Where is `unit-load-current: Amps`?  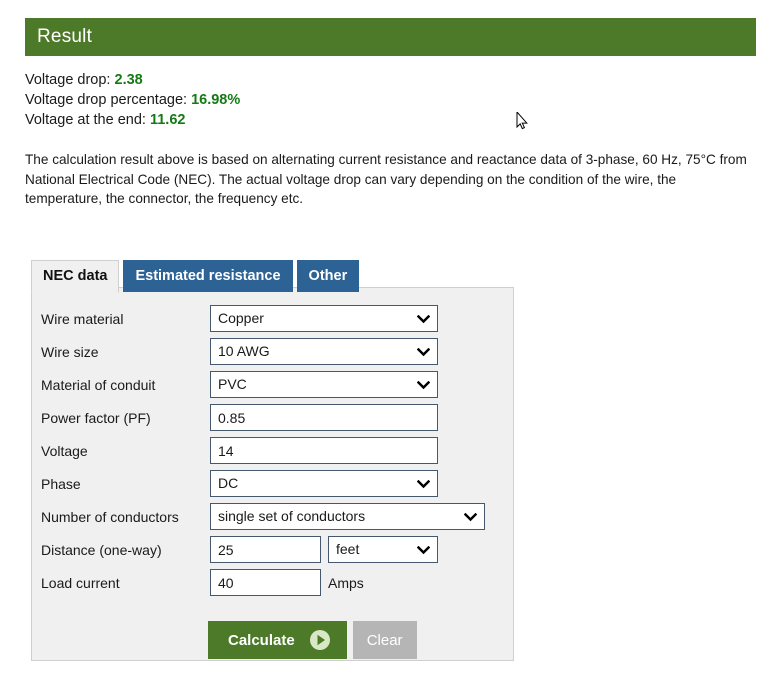
unit-load-current: Amps is located at coordinates (346, 582).